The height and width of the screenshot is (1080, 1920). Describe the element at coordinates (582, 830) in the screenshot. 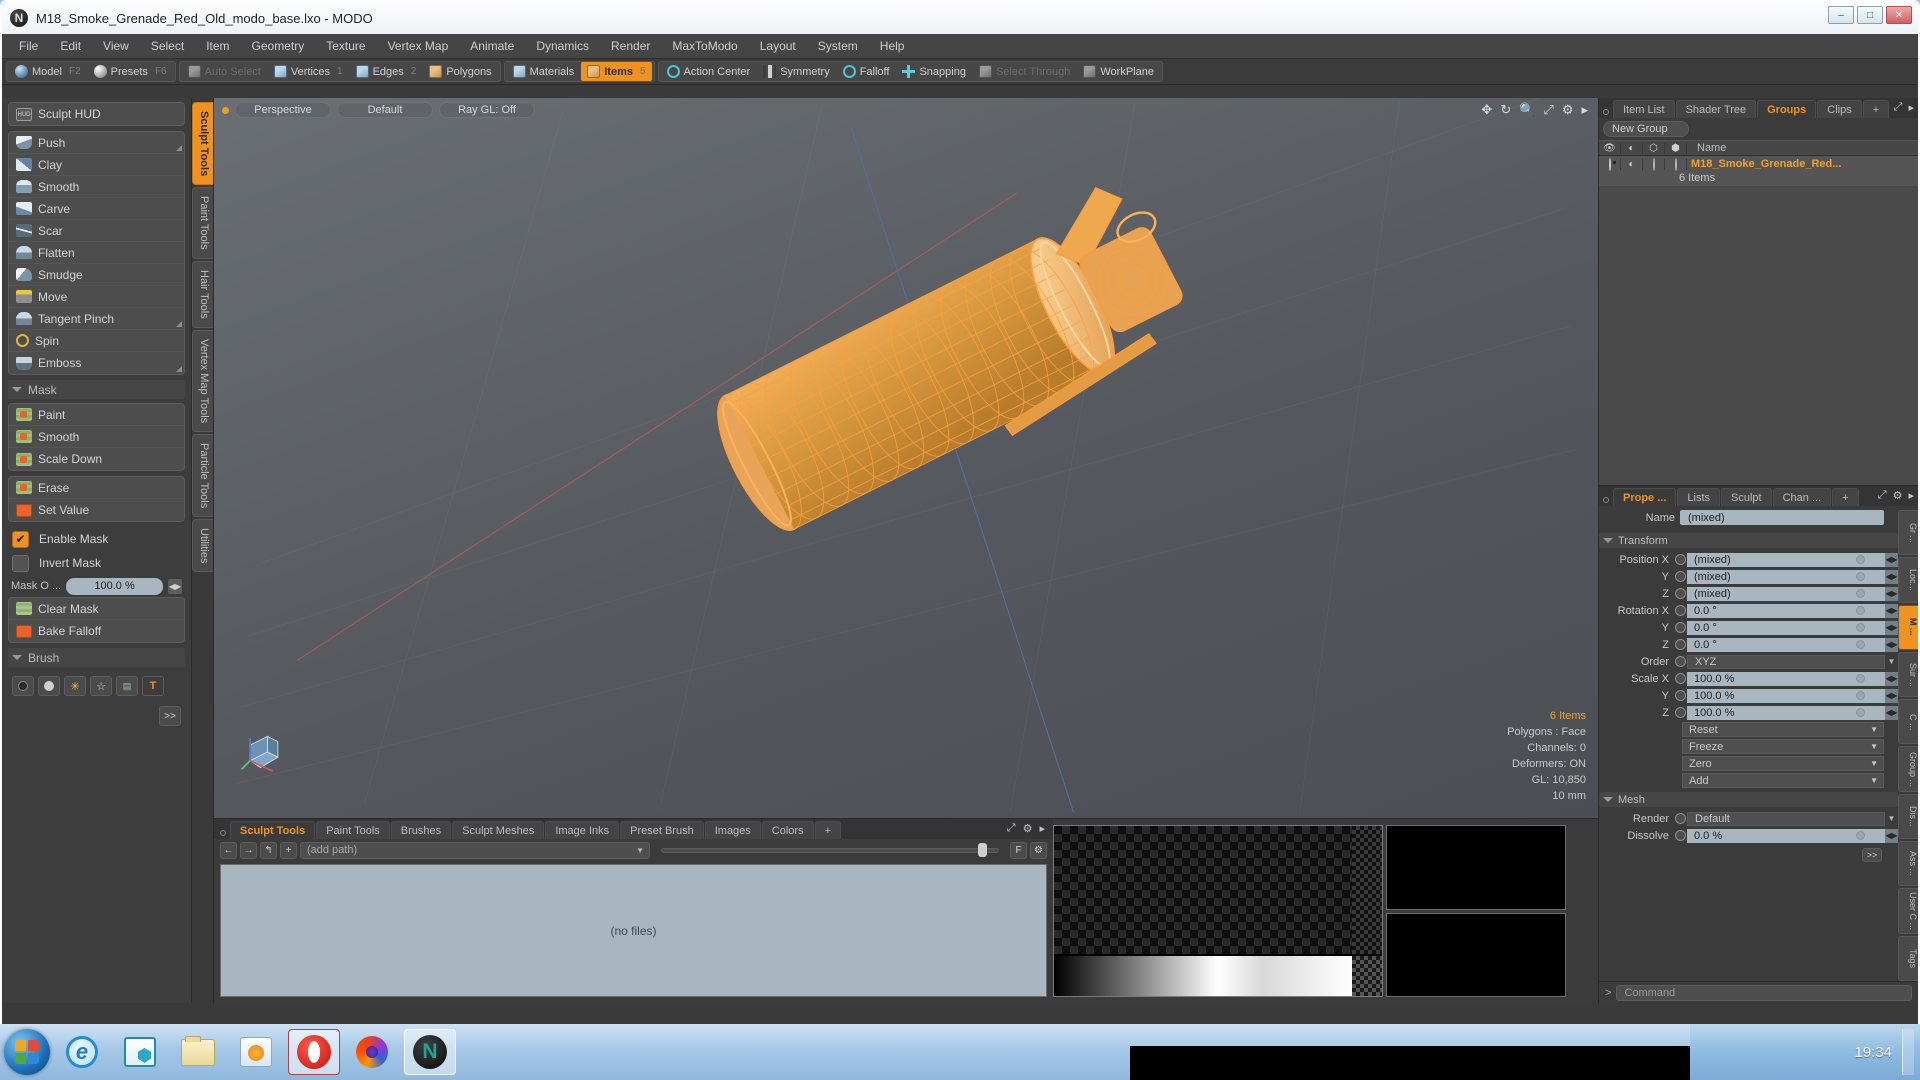

I see `bottom-tab-image-inks: Image Inks` at that location.